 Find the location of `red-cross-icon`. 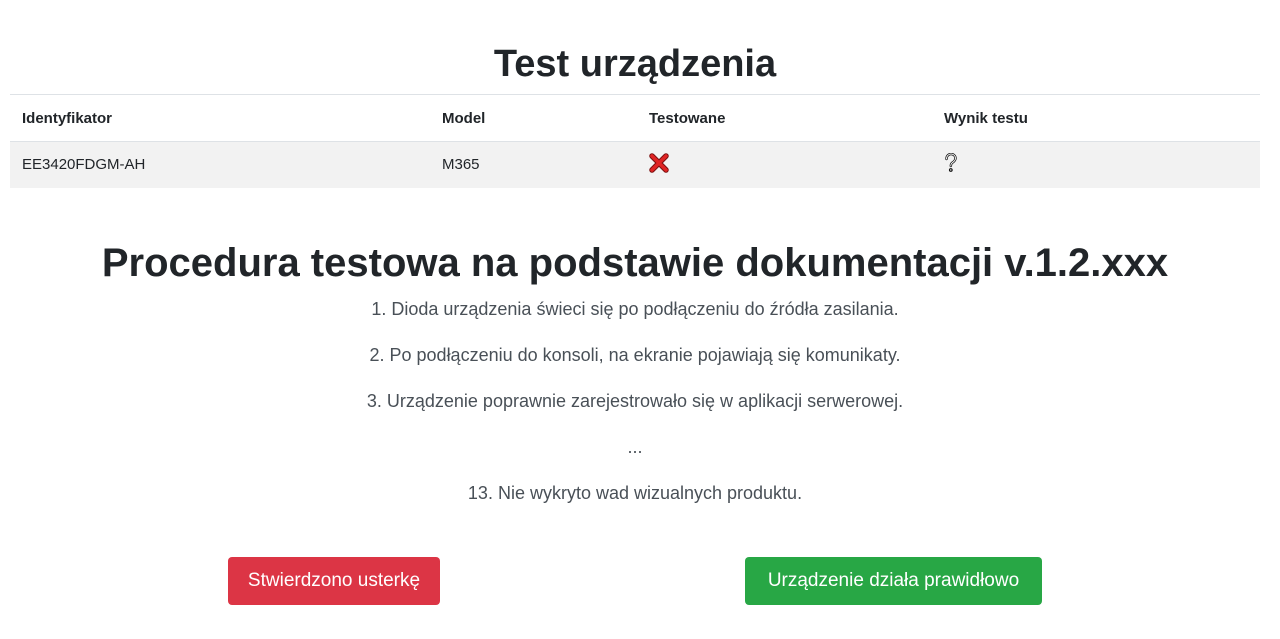

red-cross-icon is located at coordinates (659, 165).